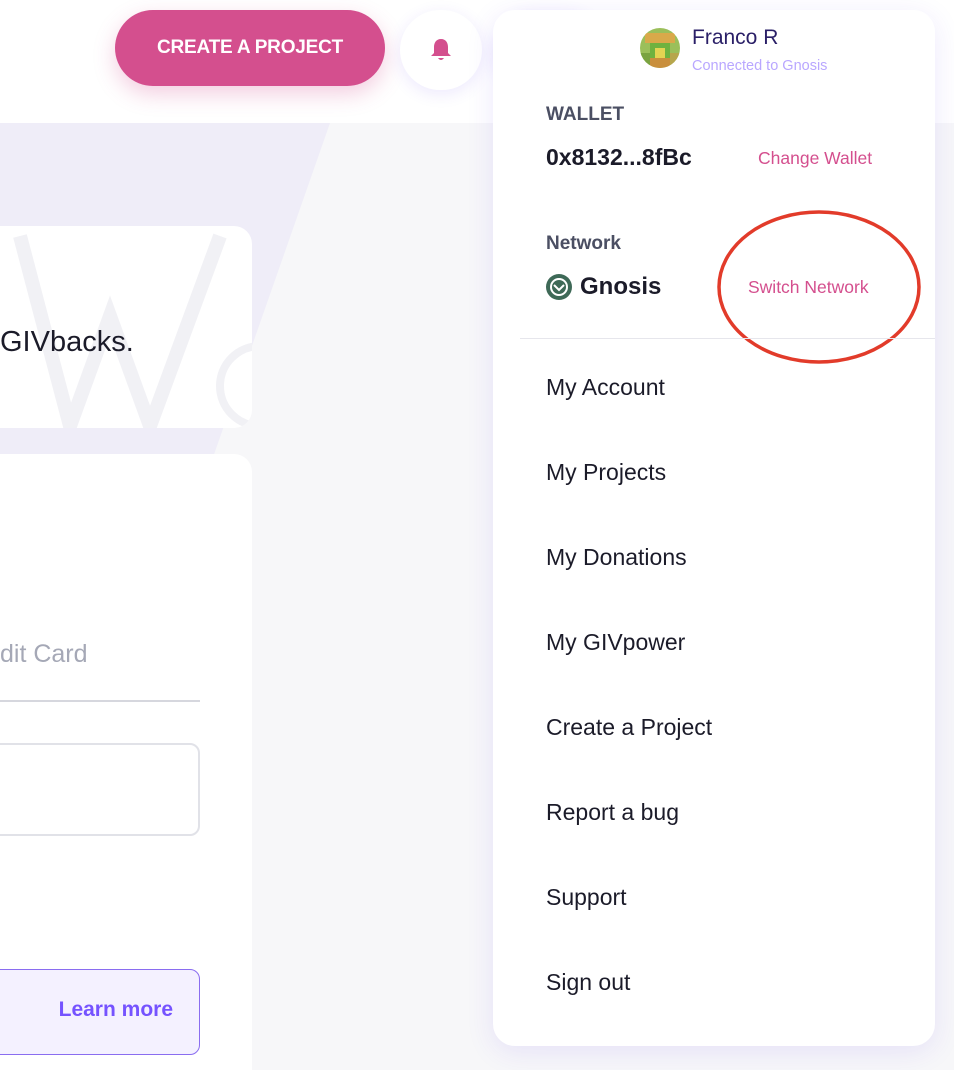 This screenshot has height=1070, width=954. I want to click on change-wallet-link: Change Wallet, so click(815, 158).